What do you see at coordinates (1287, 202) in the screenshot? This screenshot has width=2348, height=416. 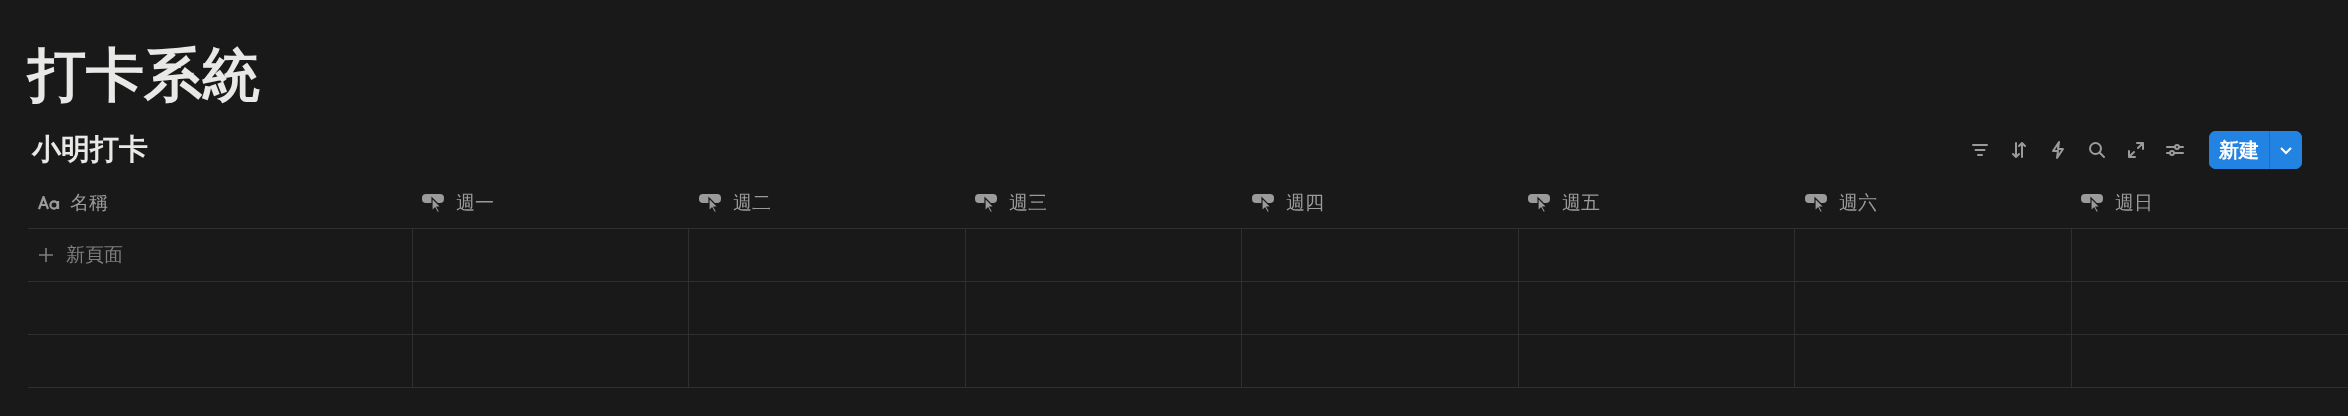 I see `column-header: 週四` at bounding box center [1287, 202].